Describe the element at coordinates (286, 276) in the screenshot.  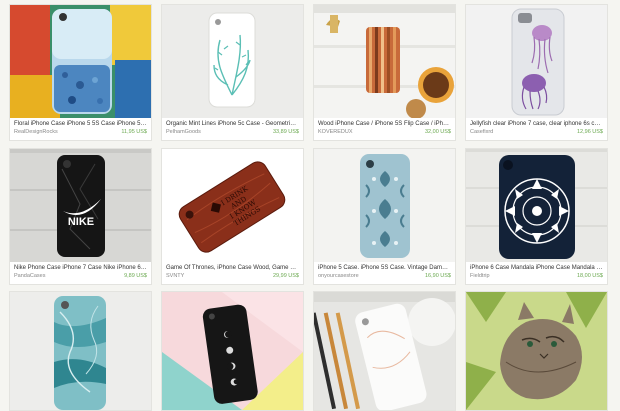
I see `listing-price: 29,99 US$` at that location.